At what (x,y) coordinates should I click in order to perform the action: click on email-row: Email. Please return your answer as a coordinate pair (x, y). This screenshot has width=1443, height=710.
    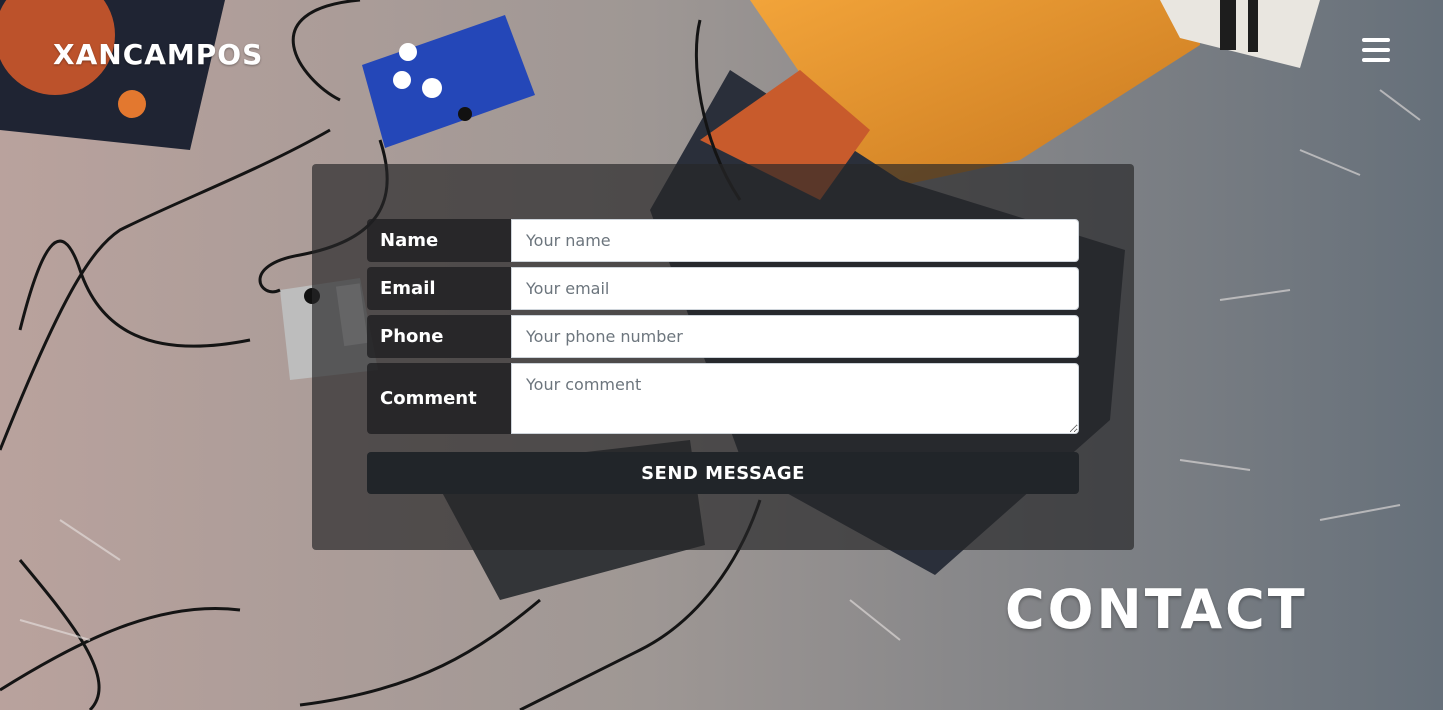
    Looking at the image, I should click on (723, 288).